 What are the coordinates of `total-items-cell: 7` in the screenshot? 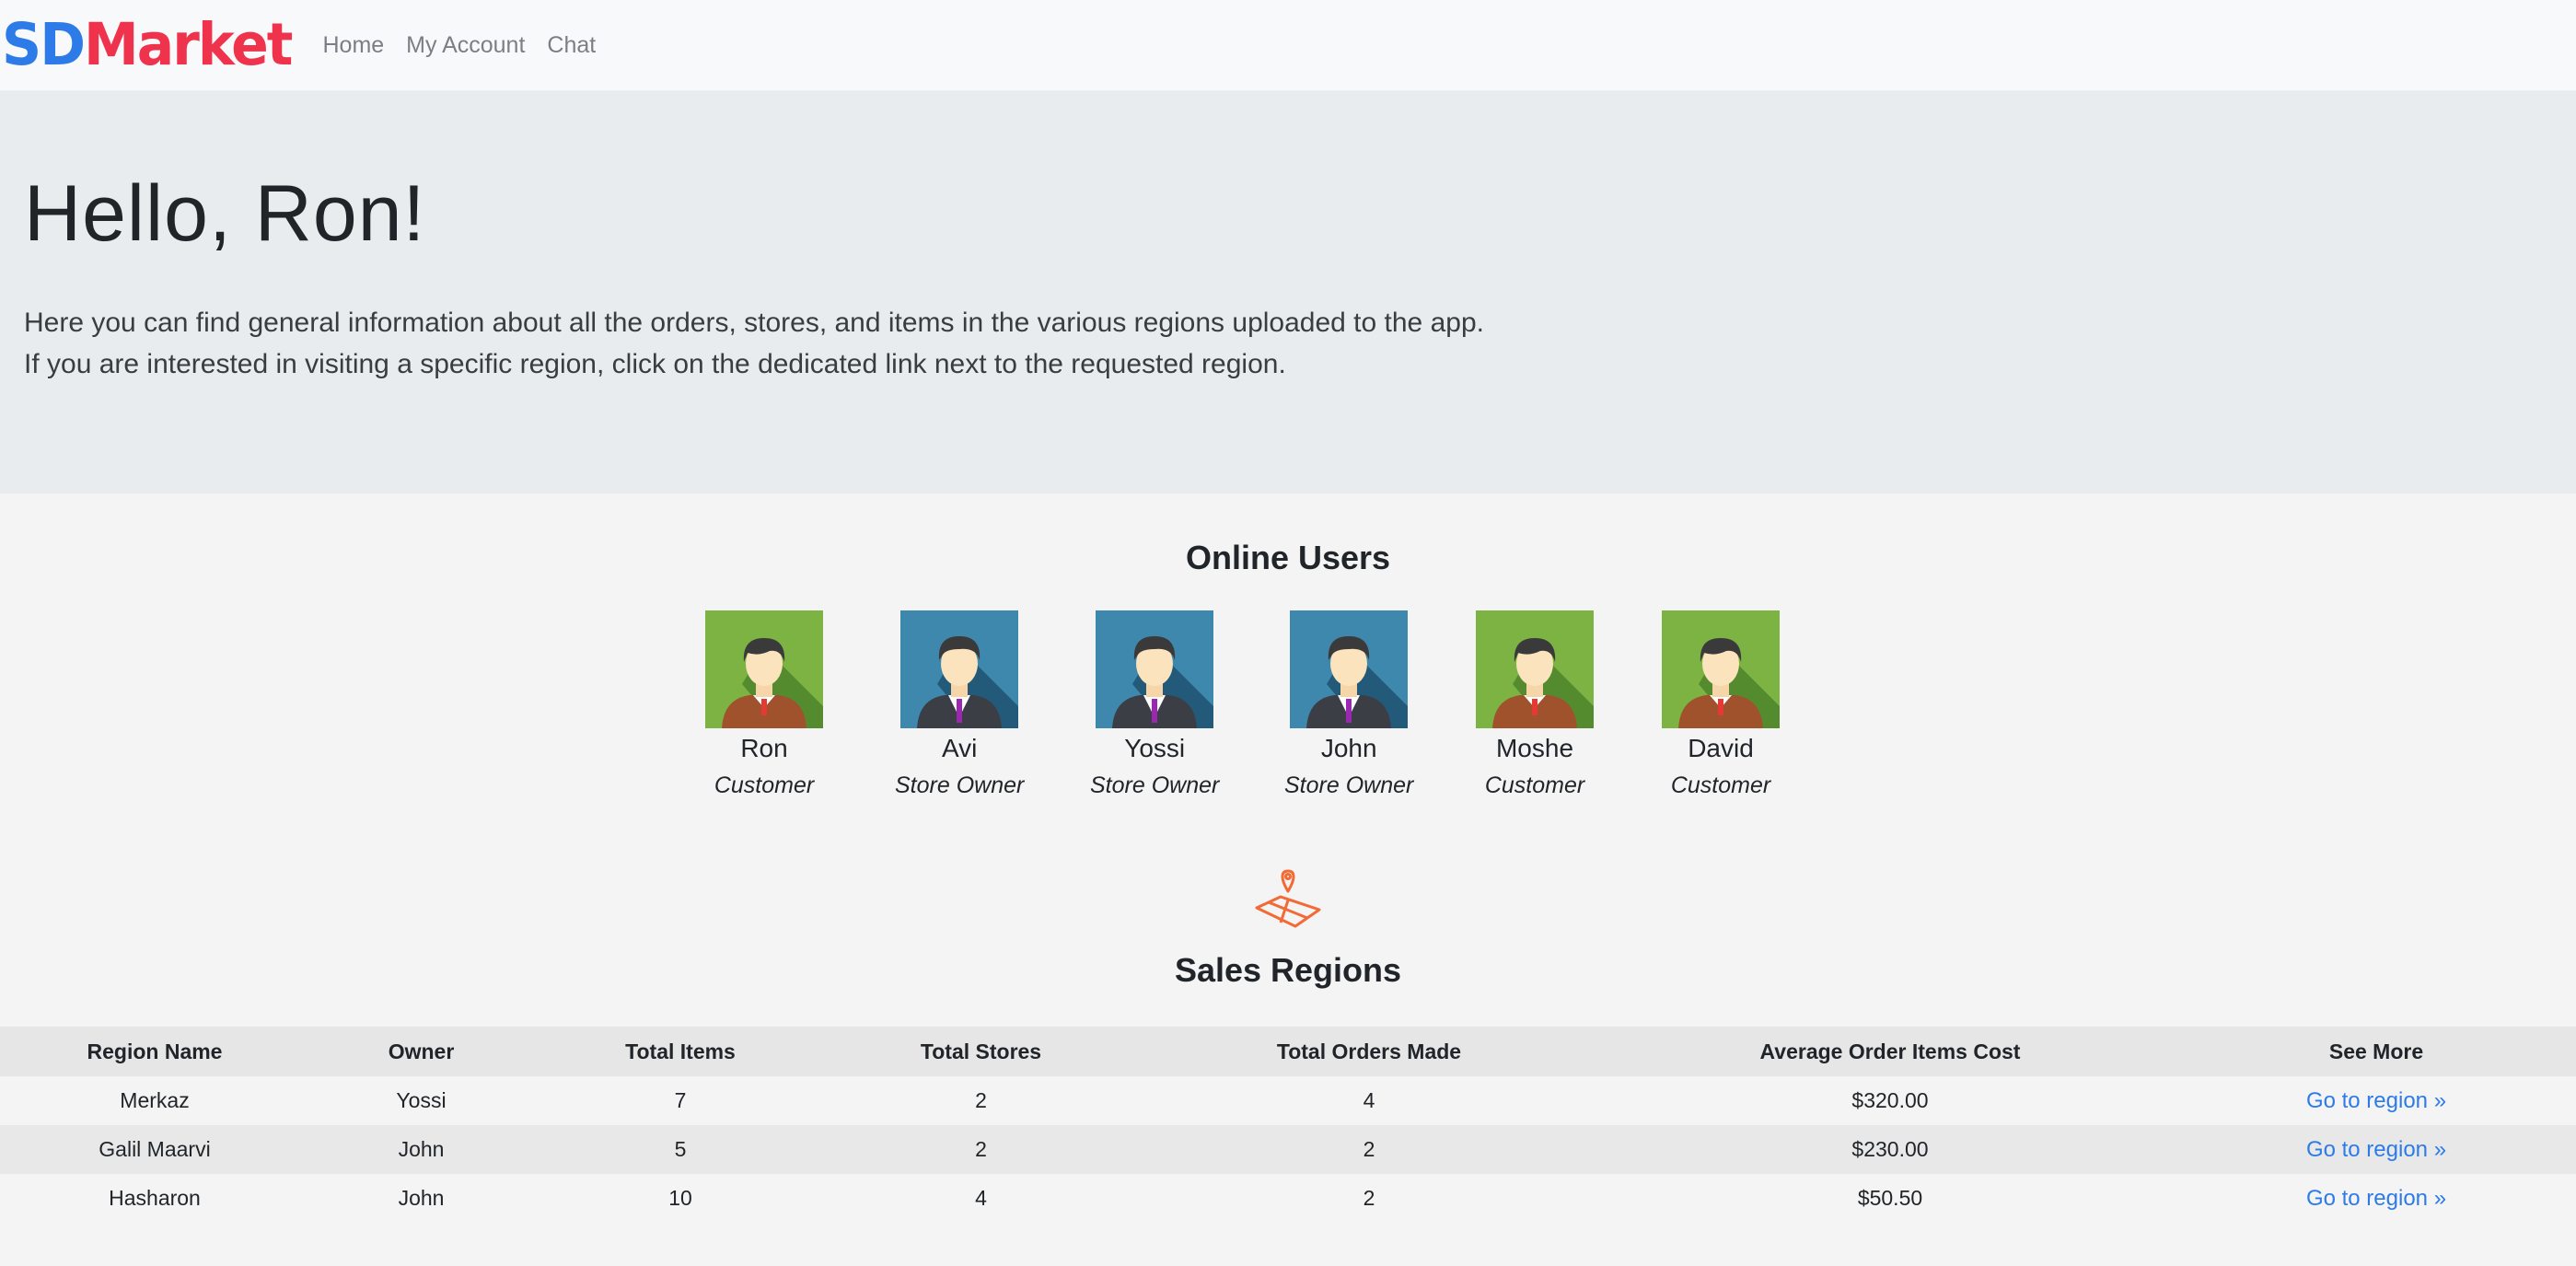 It's located at (680, 1100).